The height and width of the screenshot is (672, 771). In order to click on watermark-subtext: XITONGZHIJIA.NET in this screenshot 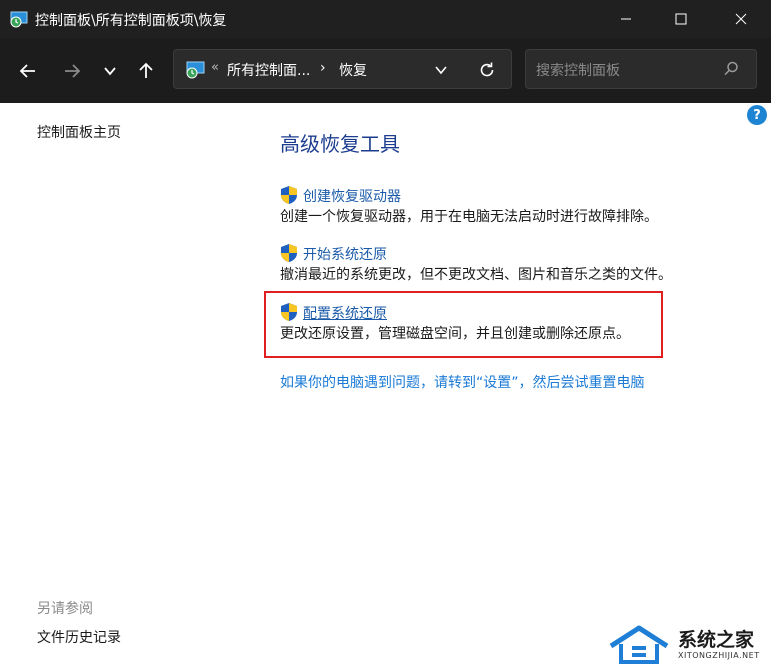, I will do `click(719, 655)`.